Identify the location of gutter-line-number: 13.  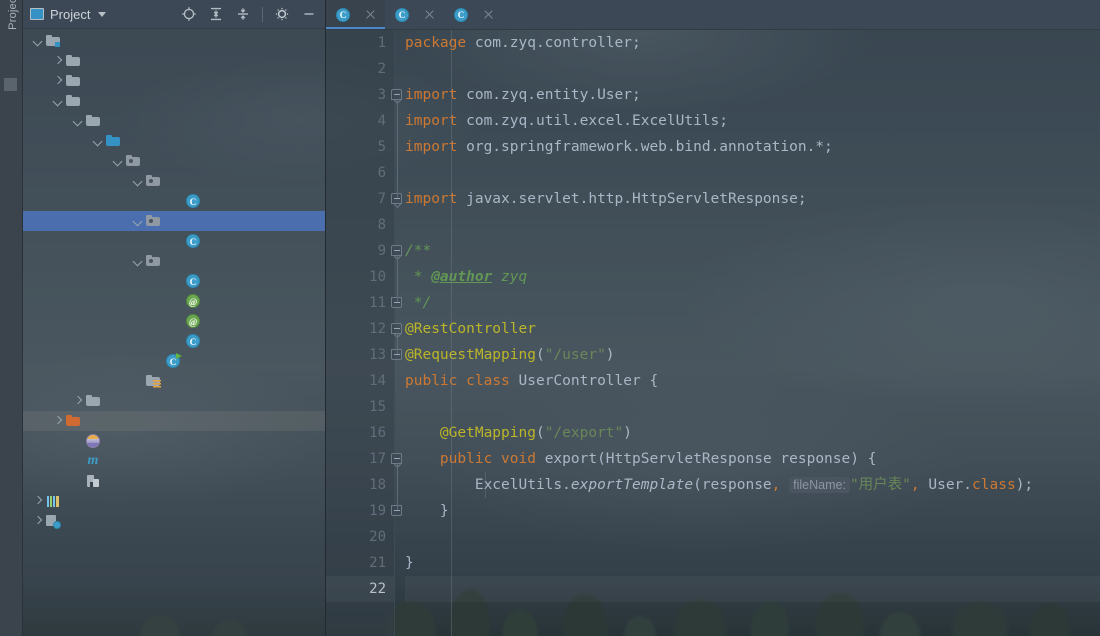
(364, 355).